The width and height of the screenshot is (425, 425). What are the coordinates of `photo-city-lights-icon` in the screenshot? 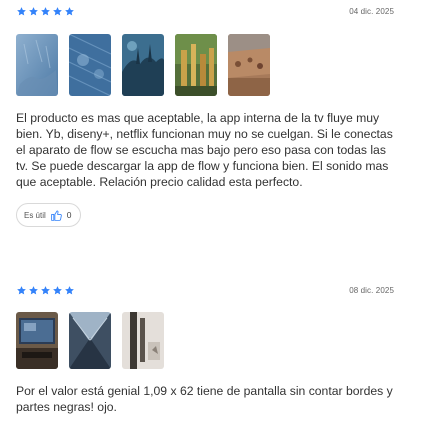 It's located at (196, 65).